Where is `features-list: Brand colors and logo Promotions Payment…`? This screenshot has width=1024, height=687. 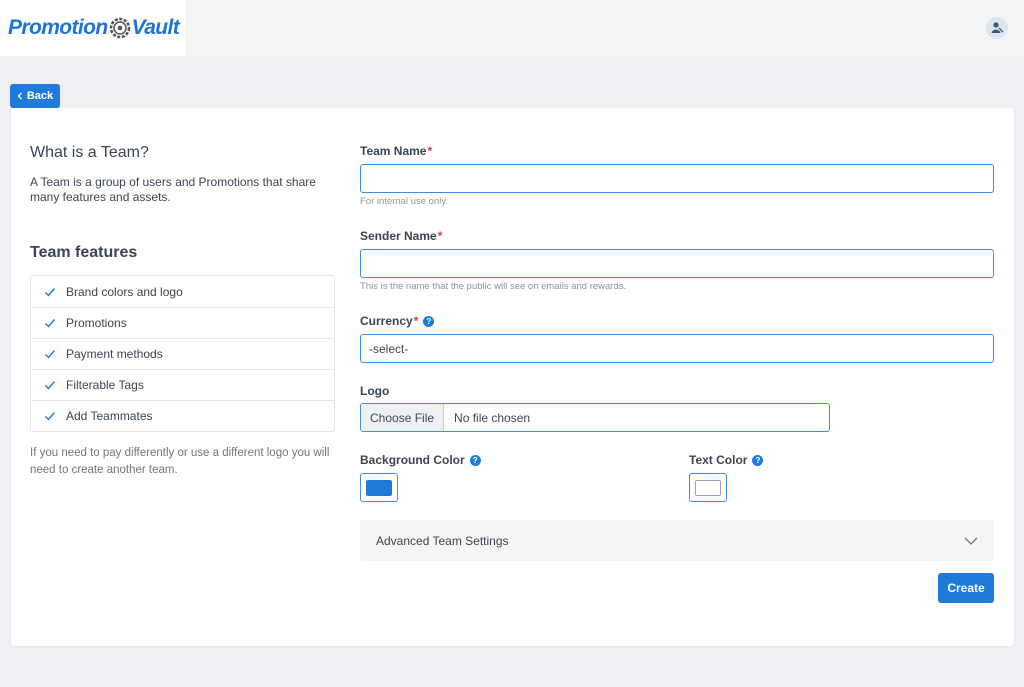 features-list: Brand colors and logo Promotions Payment… is located at coordinates (182, 353).